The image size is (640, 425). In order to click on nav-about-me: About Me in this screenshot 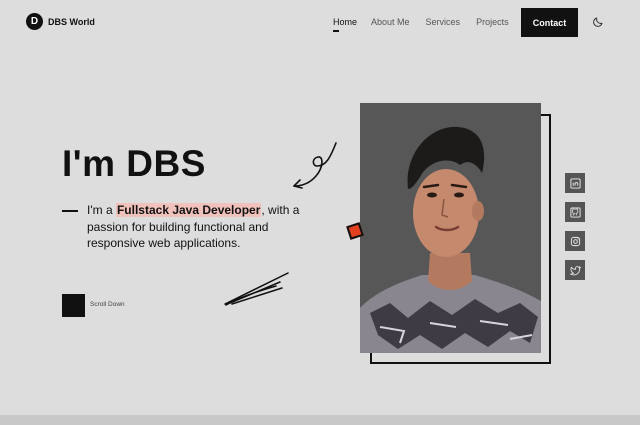, I will do `click(390, 22)`.